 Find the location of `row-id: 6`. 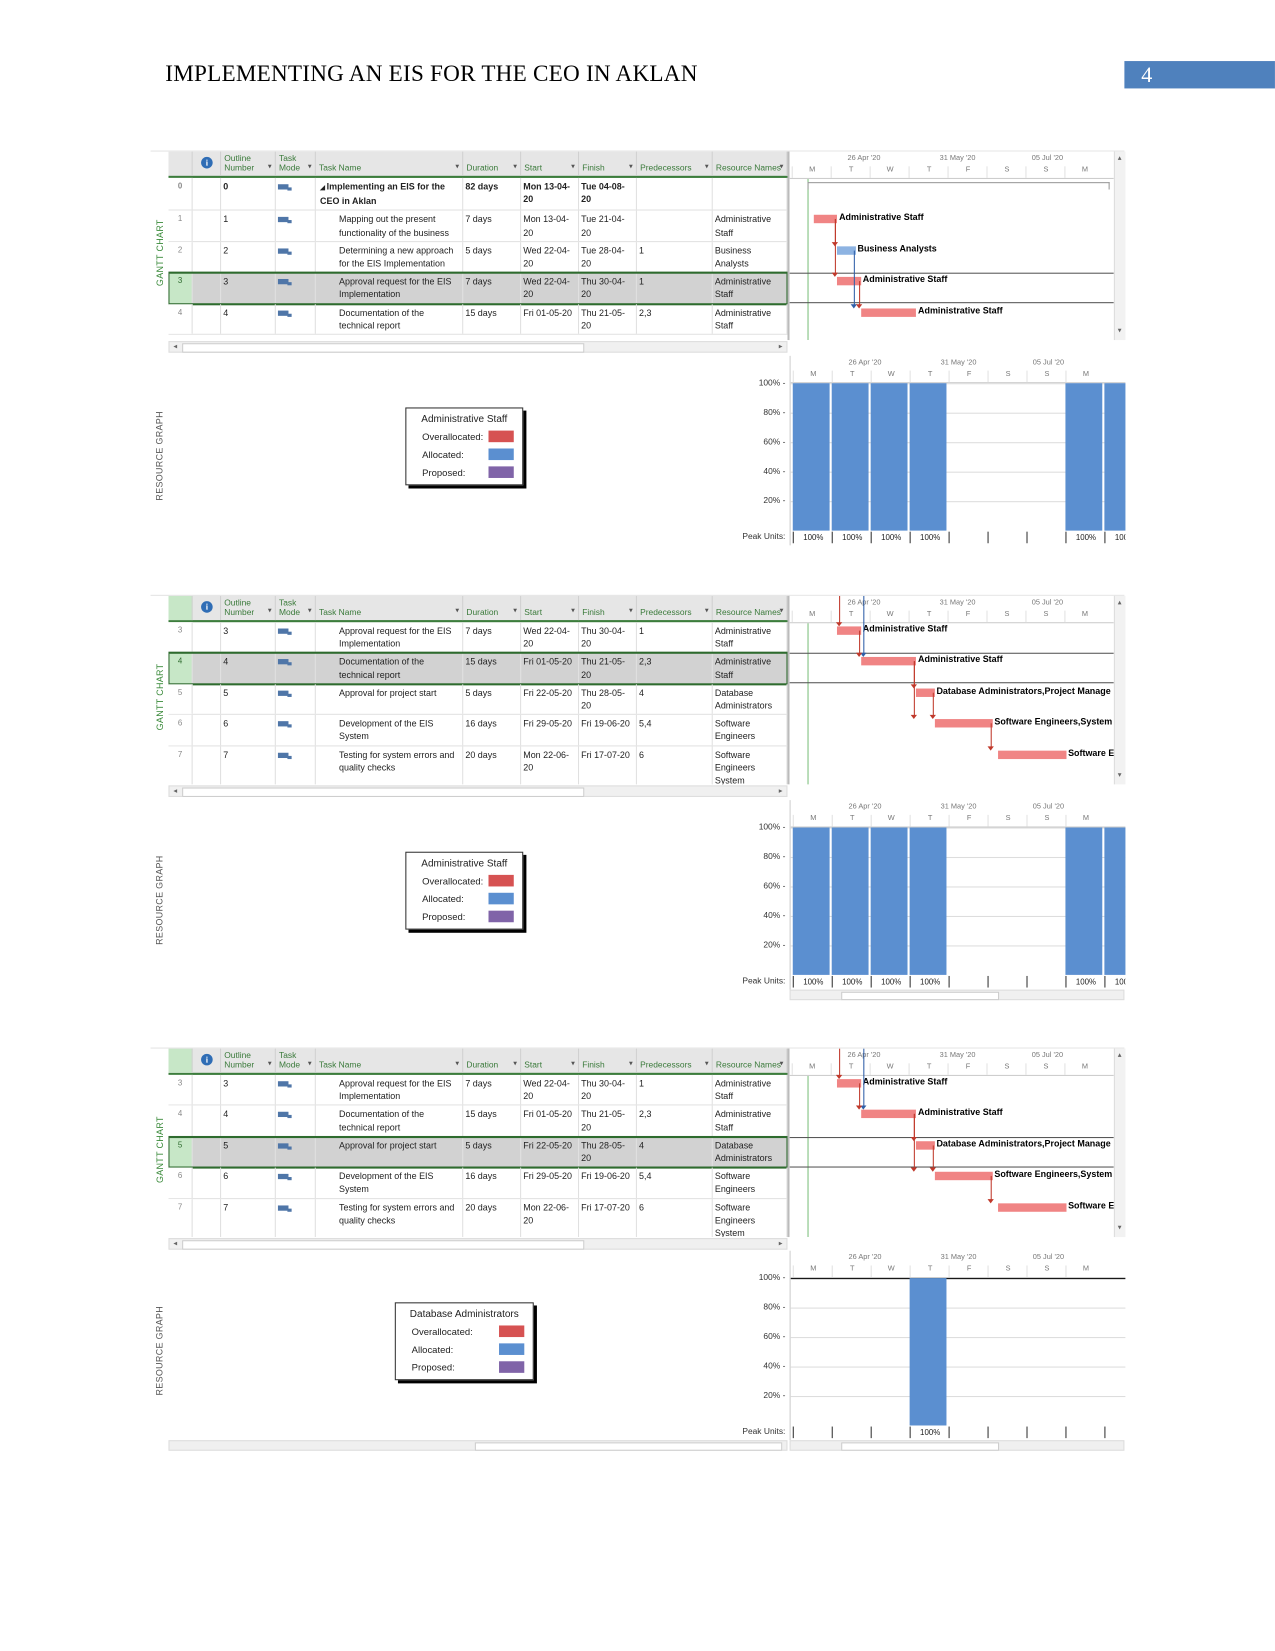

row-id: 6 is located at coordinates (180, 730).